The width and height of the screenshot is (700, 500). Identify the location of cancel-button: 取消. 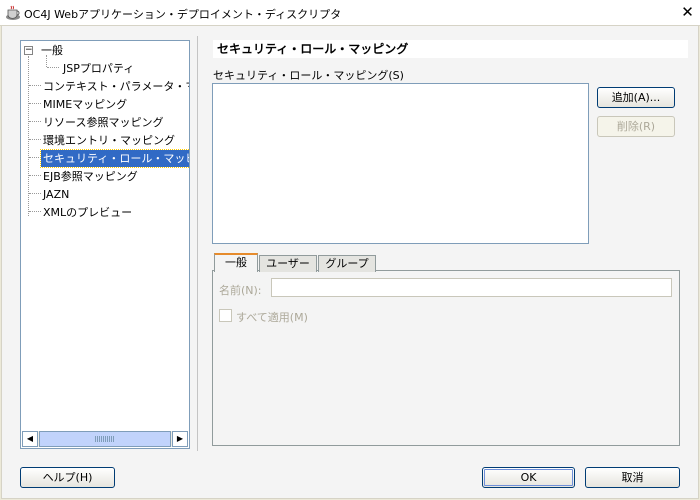
(632, 477).